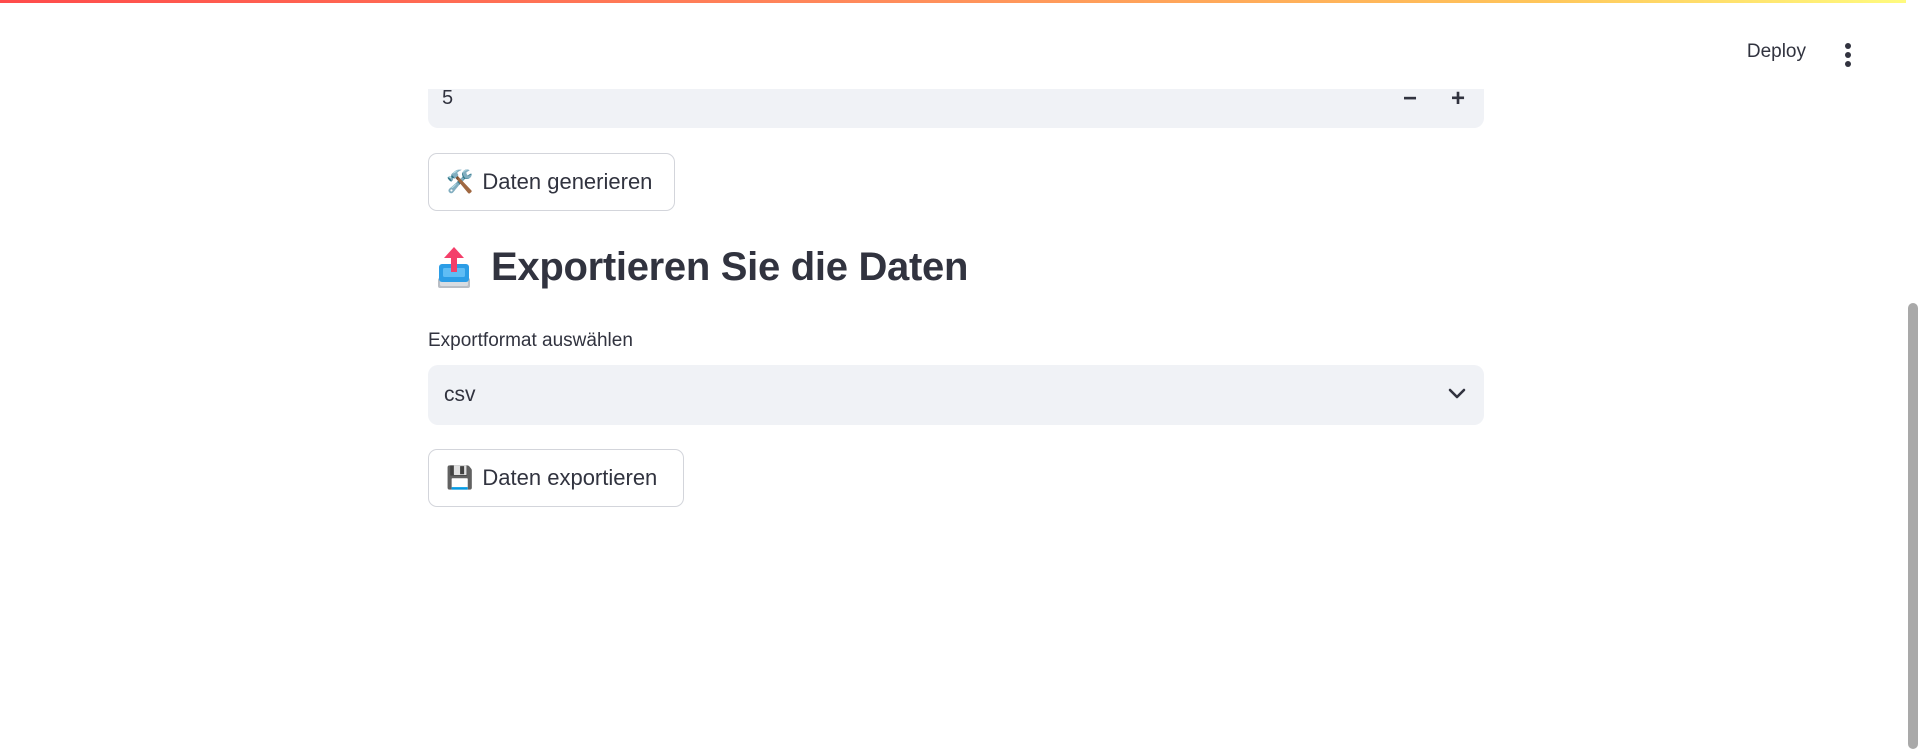 The height and width of the screenshot is (749, 1920). I want to click on outbox-tray-icon, so click(454, 267).